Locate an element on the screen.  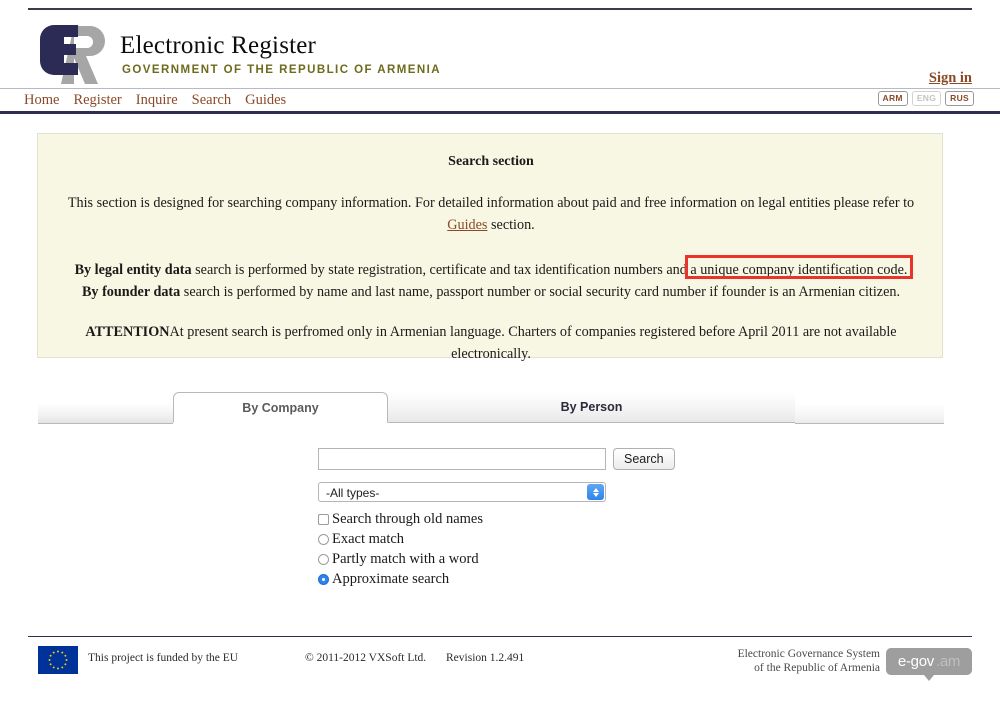
language-button-rus: RUS is located at coordinates (959, 98).